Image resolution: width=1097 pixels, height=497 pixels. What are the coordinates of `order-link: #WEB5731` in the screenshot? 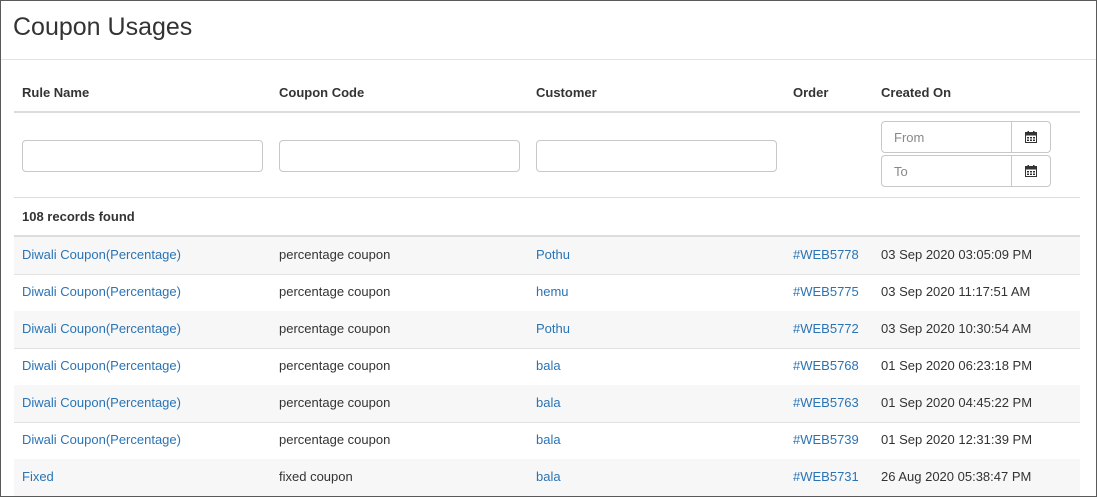 It's located at (829, 476).